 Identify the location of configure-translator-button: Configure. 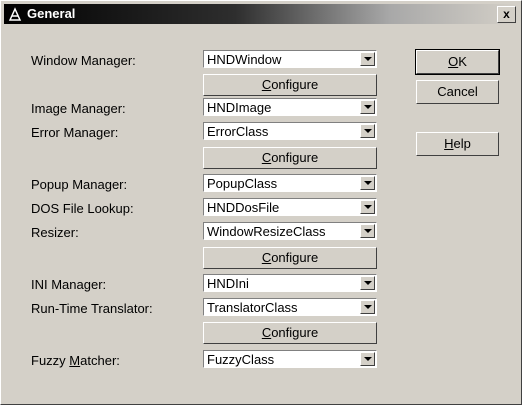
(290, 333).